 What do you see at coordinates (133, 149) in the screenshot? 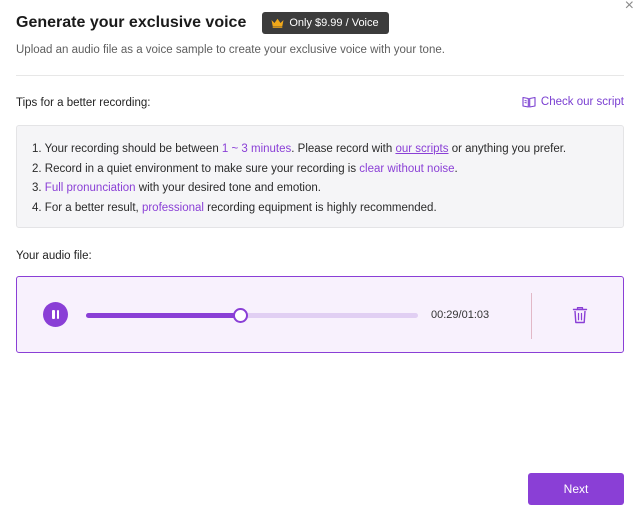
I see `tip-text: Your recording should be between` at bounding box center [133, 149].